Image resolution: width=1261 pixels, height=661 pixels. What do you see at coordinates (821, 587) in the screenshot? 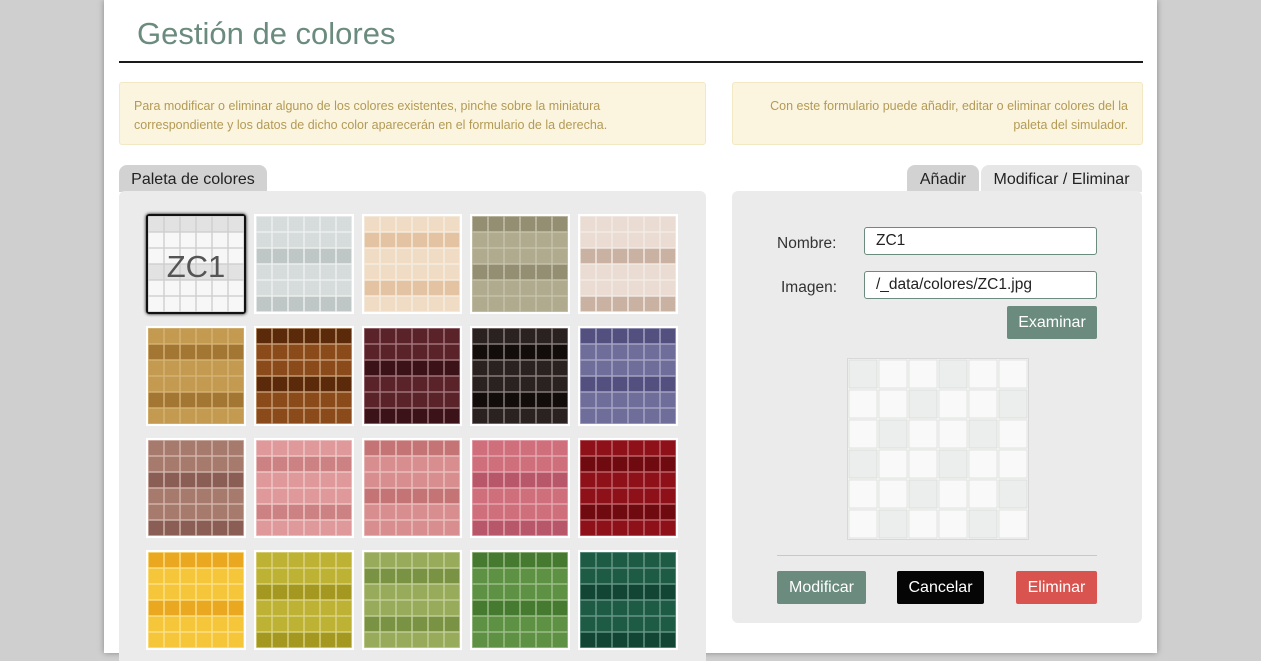
I see `modify-button: Modificar` at bounding box center [821, 587].